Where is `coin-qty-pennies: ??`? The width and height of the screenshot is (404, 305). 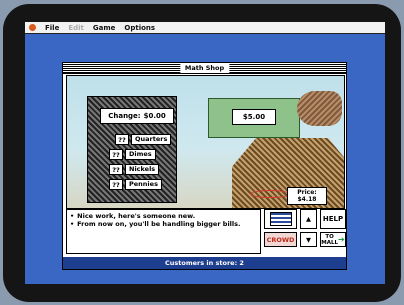
coin-qty-pennies: ?? is located at coordinates (116, 184).